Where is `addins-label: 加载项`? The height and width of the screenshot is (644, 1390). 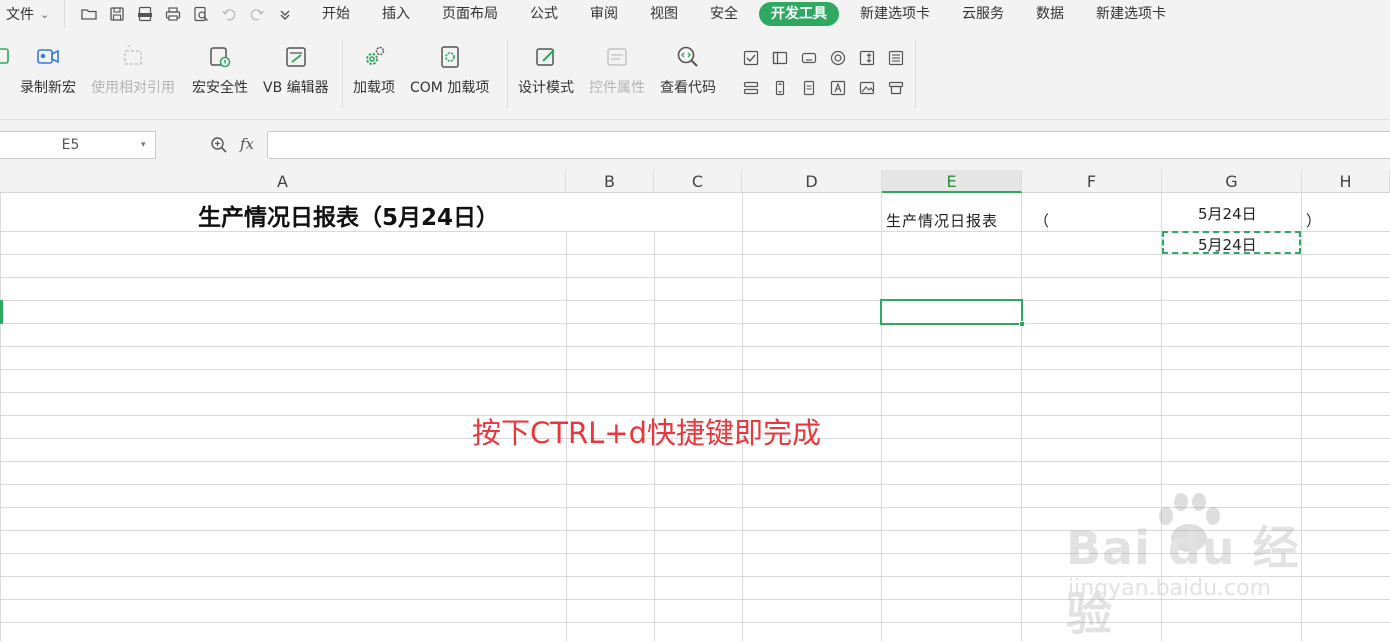
addins-label: 加载项 is located at coordinates (374, 88).